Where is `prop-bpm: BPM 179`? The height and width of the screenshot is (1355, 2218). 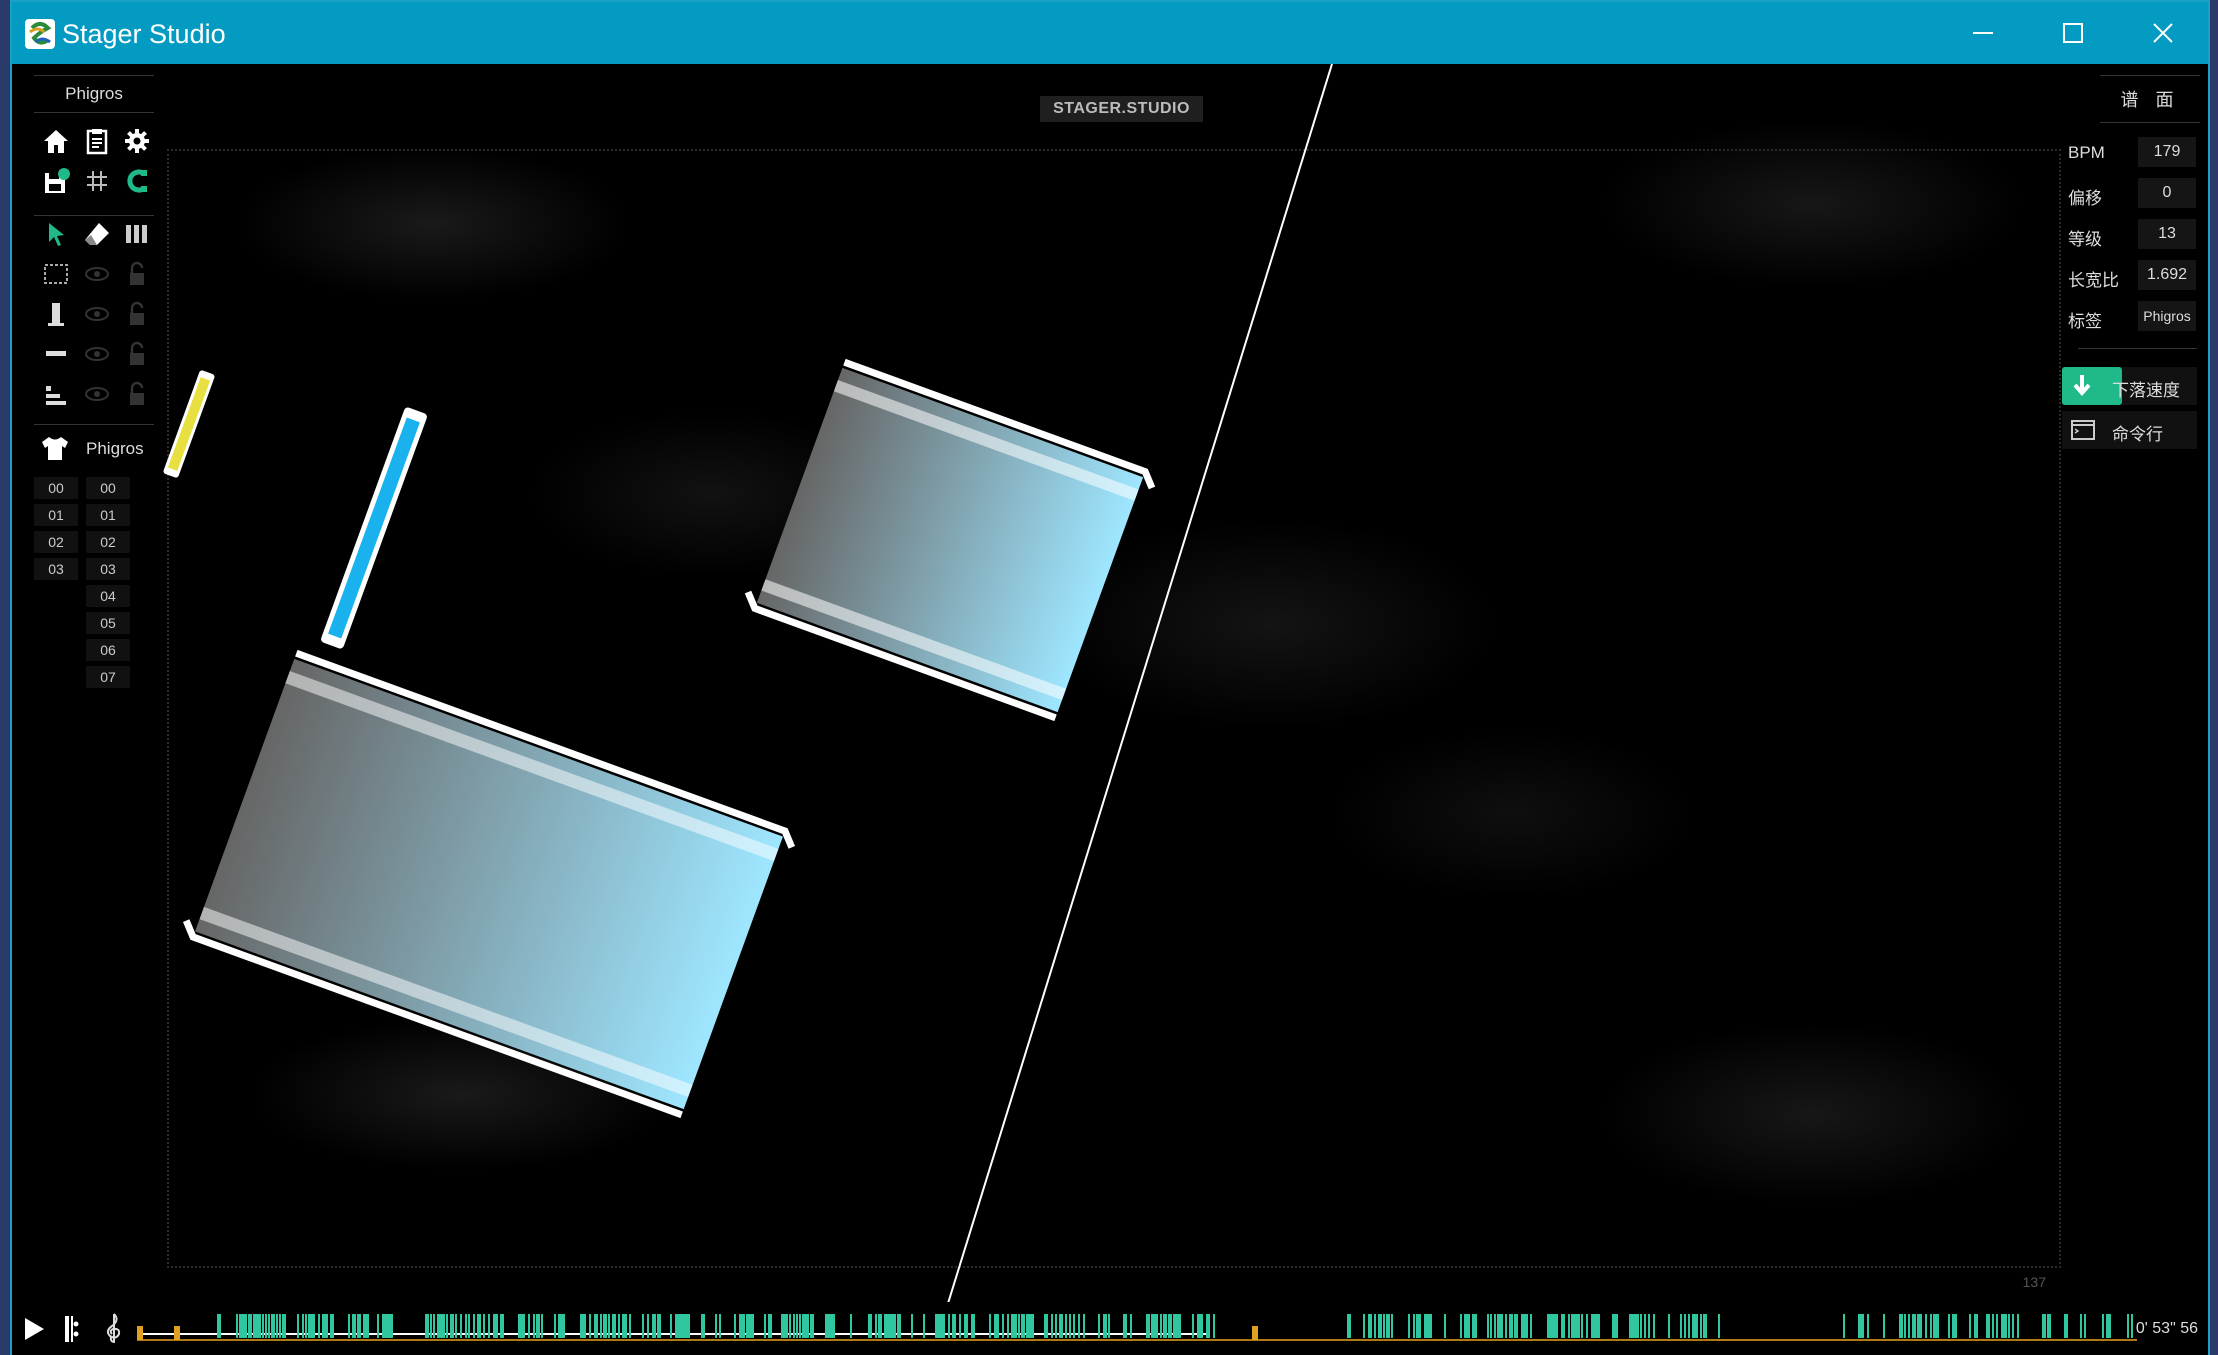 prop-bpm: BPM 179 is located at coordinates (2129, 151).